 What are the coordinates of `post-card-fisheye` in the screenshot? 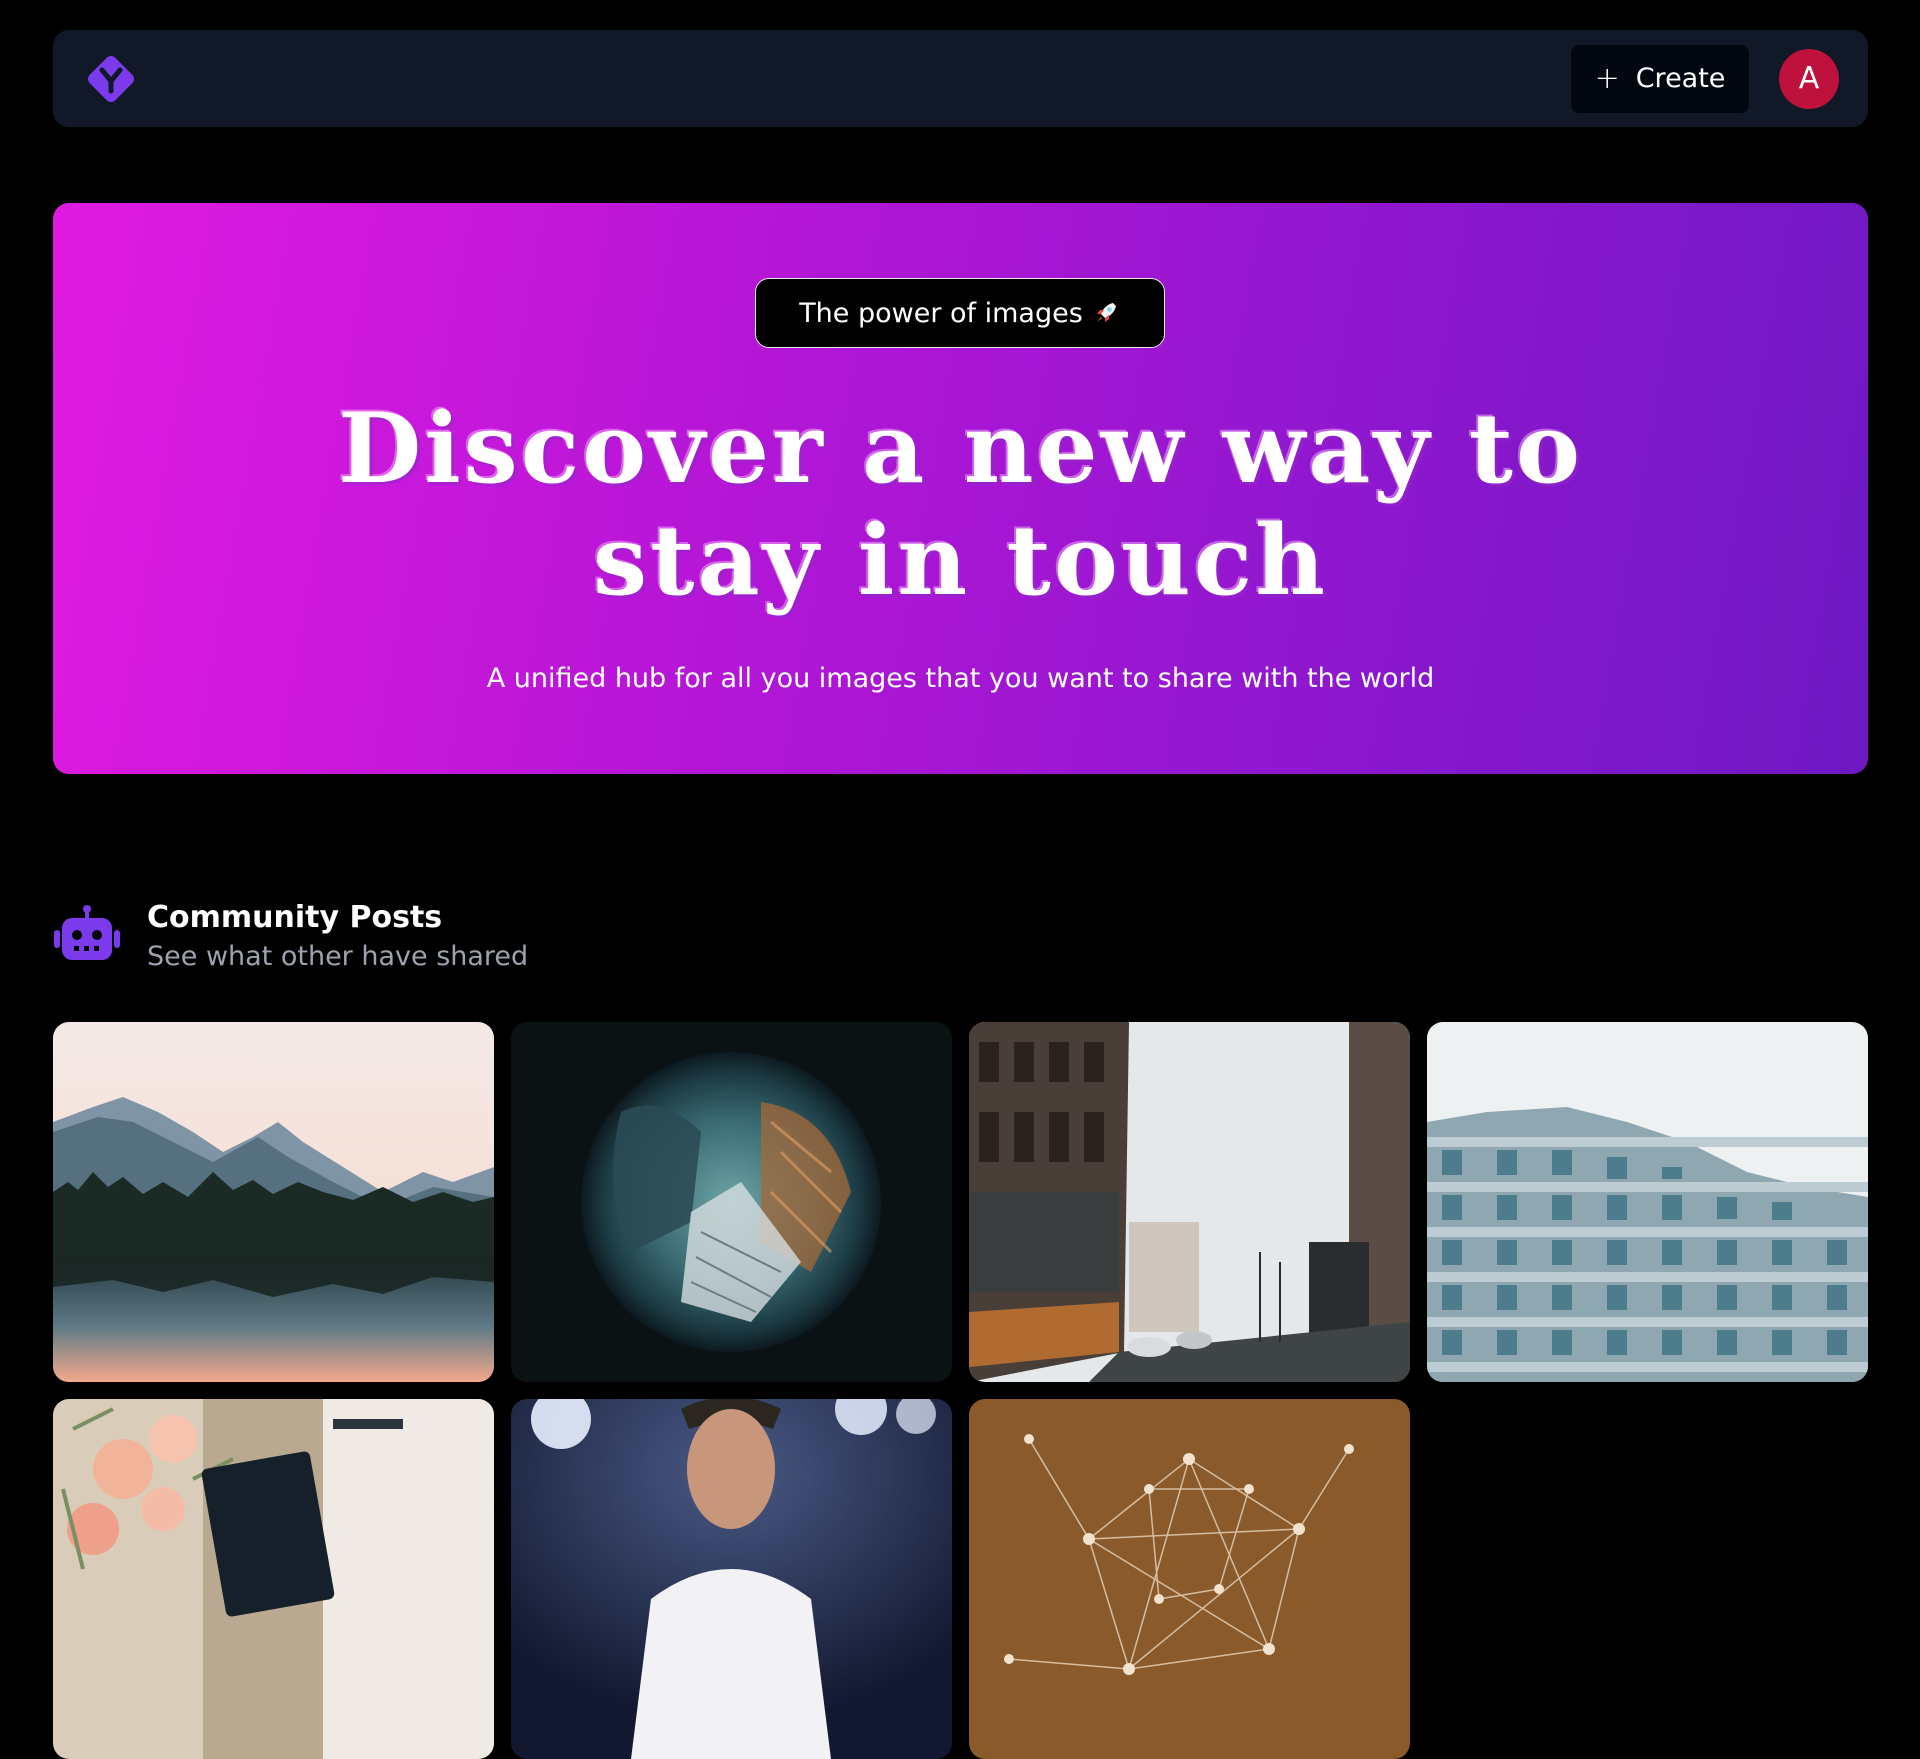 It's located at (731, 1202).